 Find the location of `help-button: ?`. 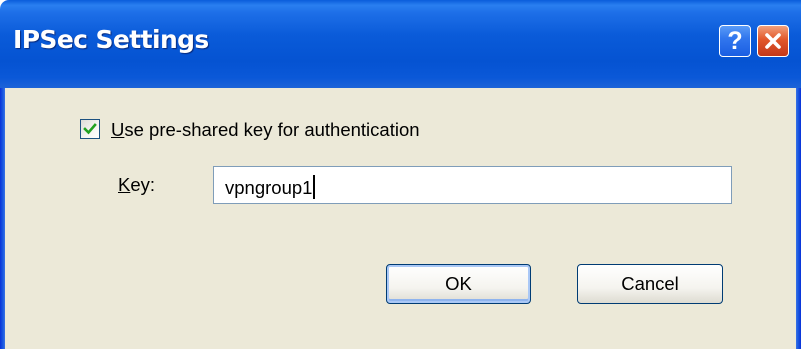

help-button: ? is located at coordinates (735, 41).